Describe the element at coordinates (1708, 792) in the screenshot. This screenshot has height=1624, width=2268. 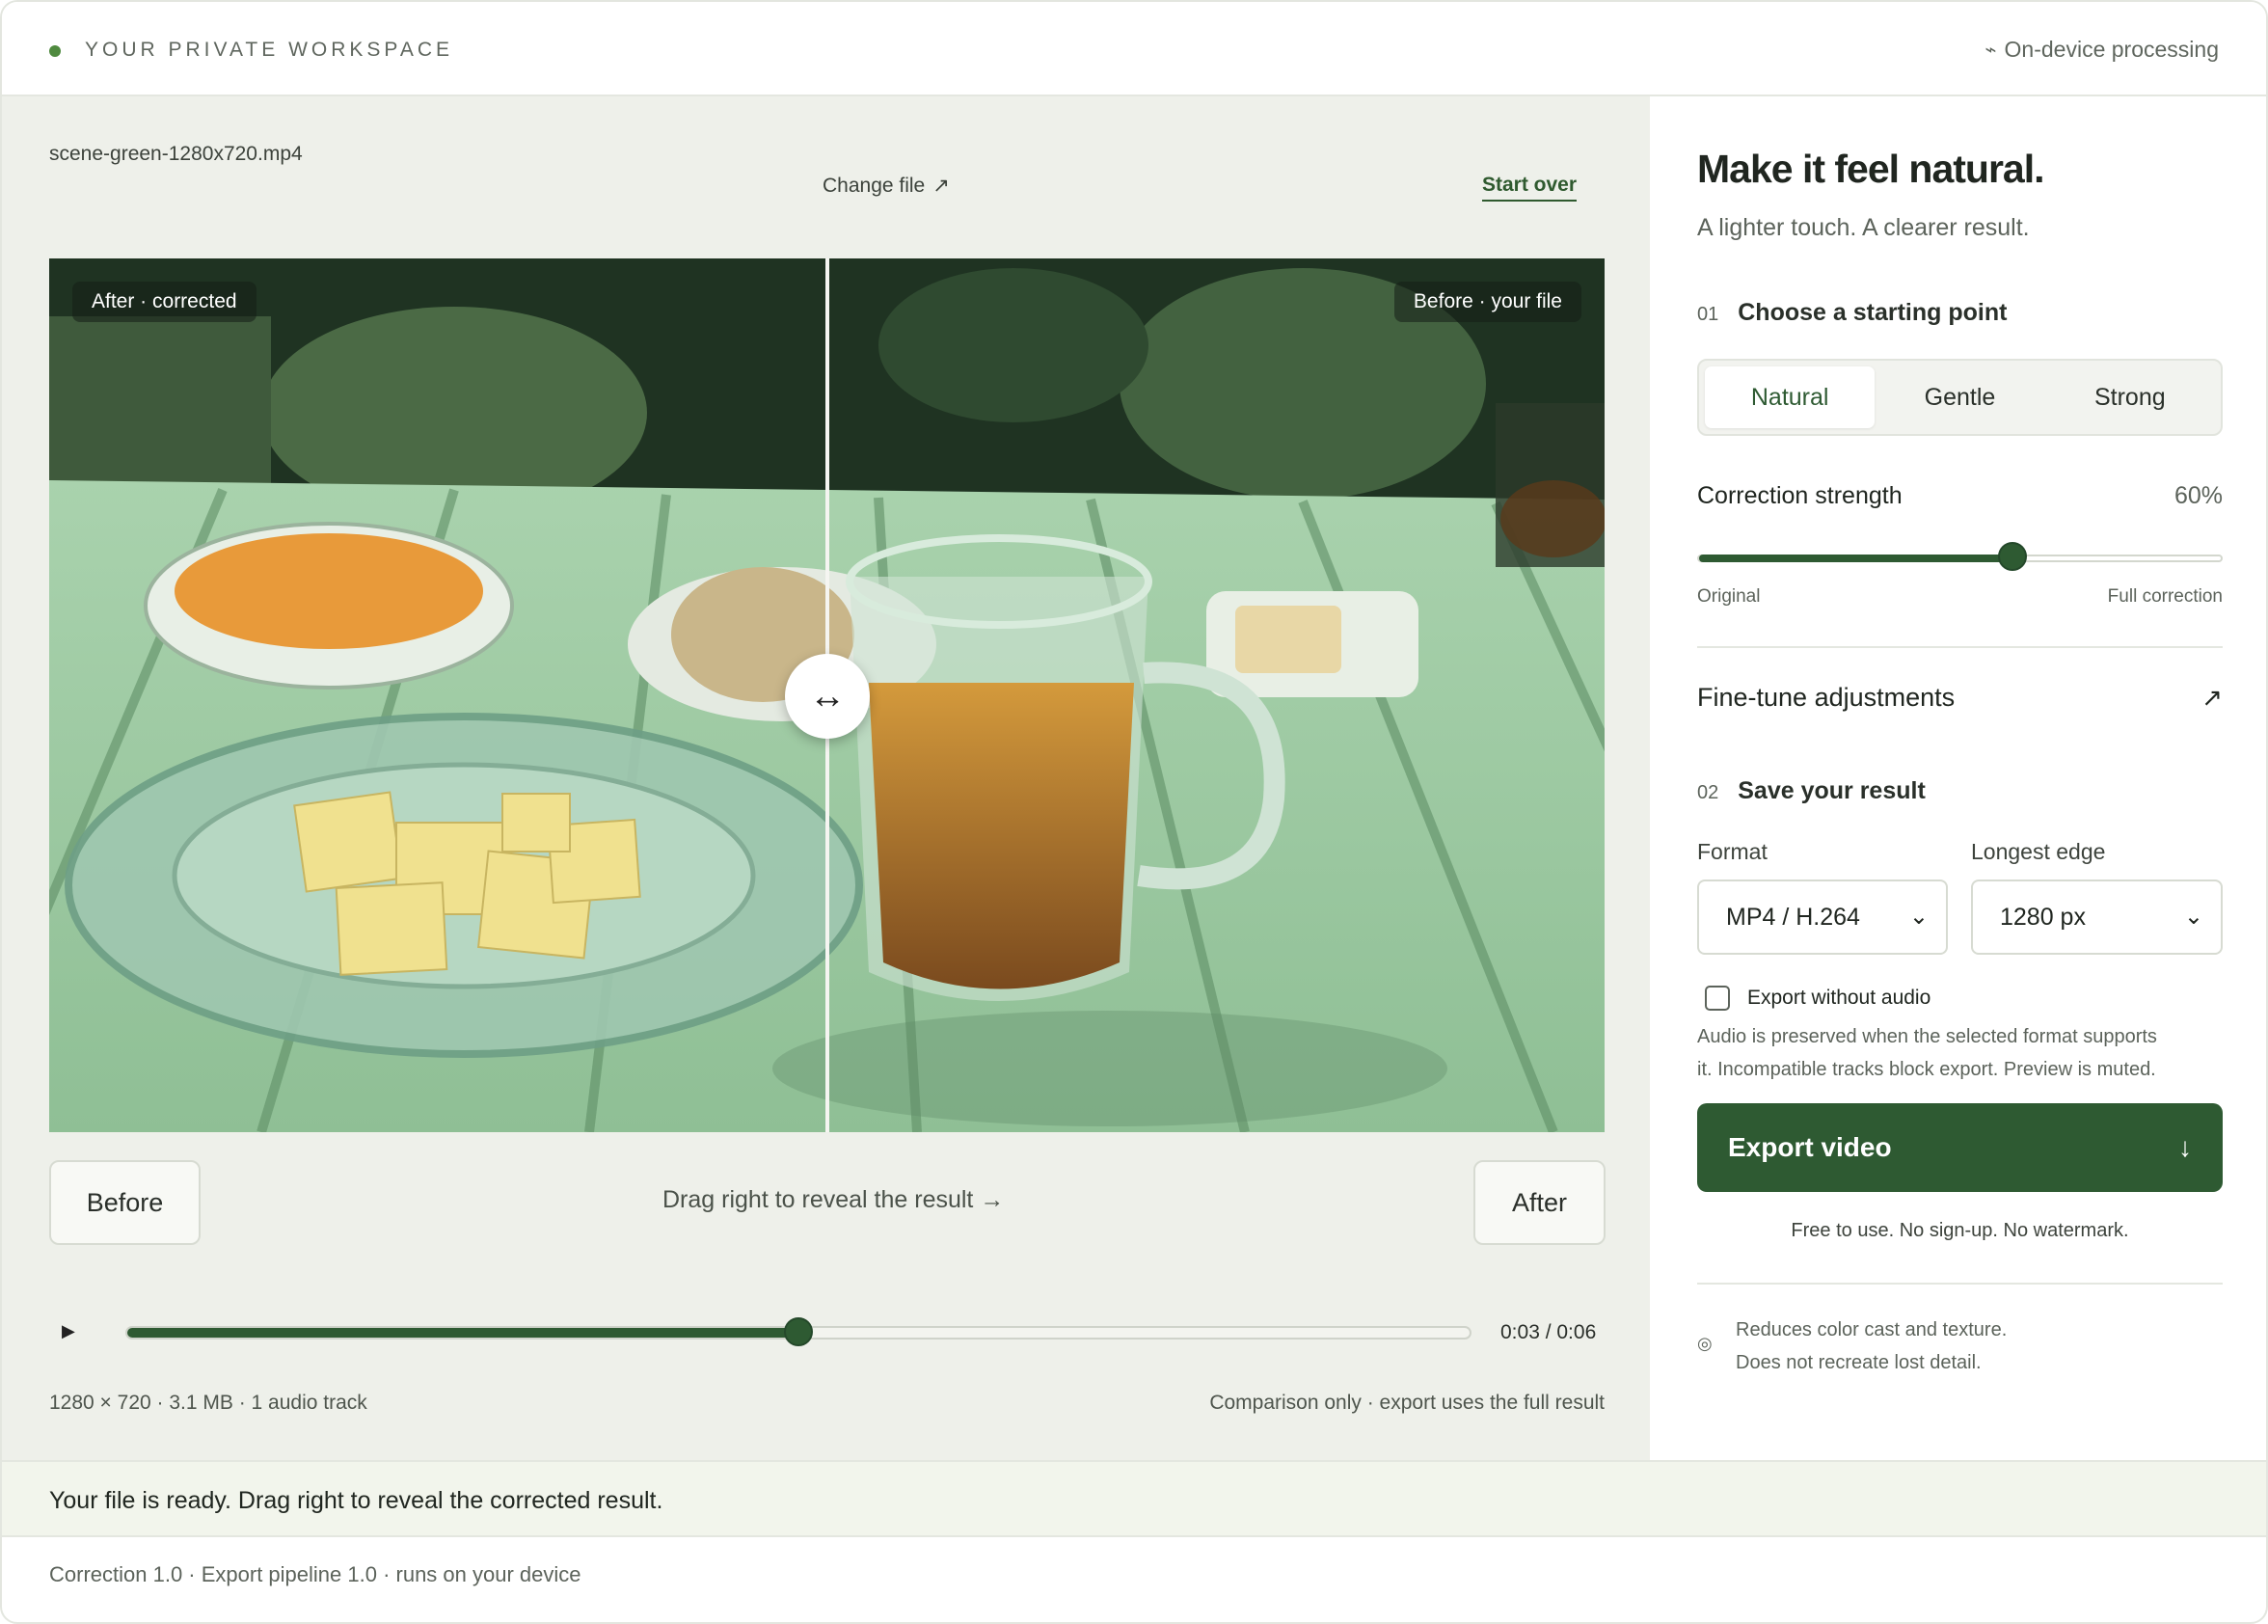
I see `step-2-number: 02` at that location.